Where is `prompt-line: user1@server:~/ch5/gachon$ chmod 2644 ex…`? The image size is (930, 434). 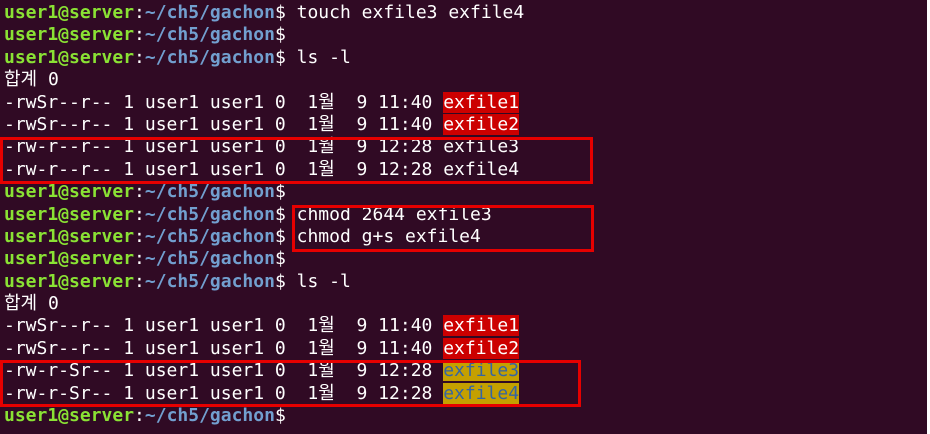
prompt-line: user1@server:~/ch5/gachon$ chmod 2644 ex… is located at coordinates (465, 215).